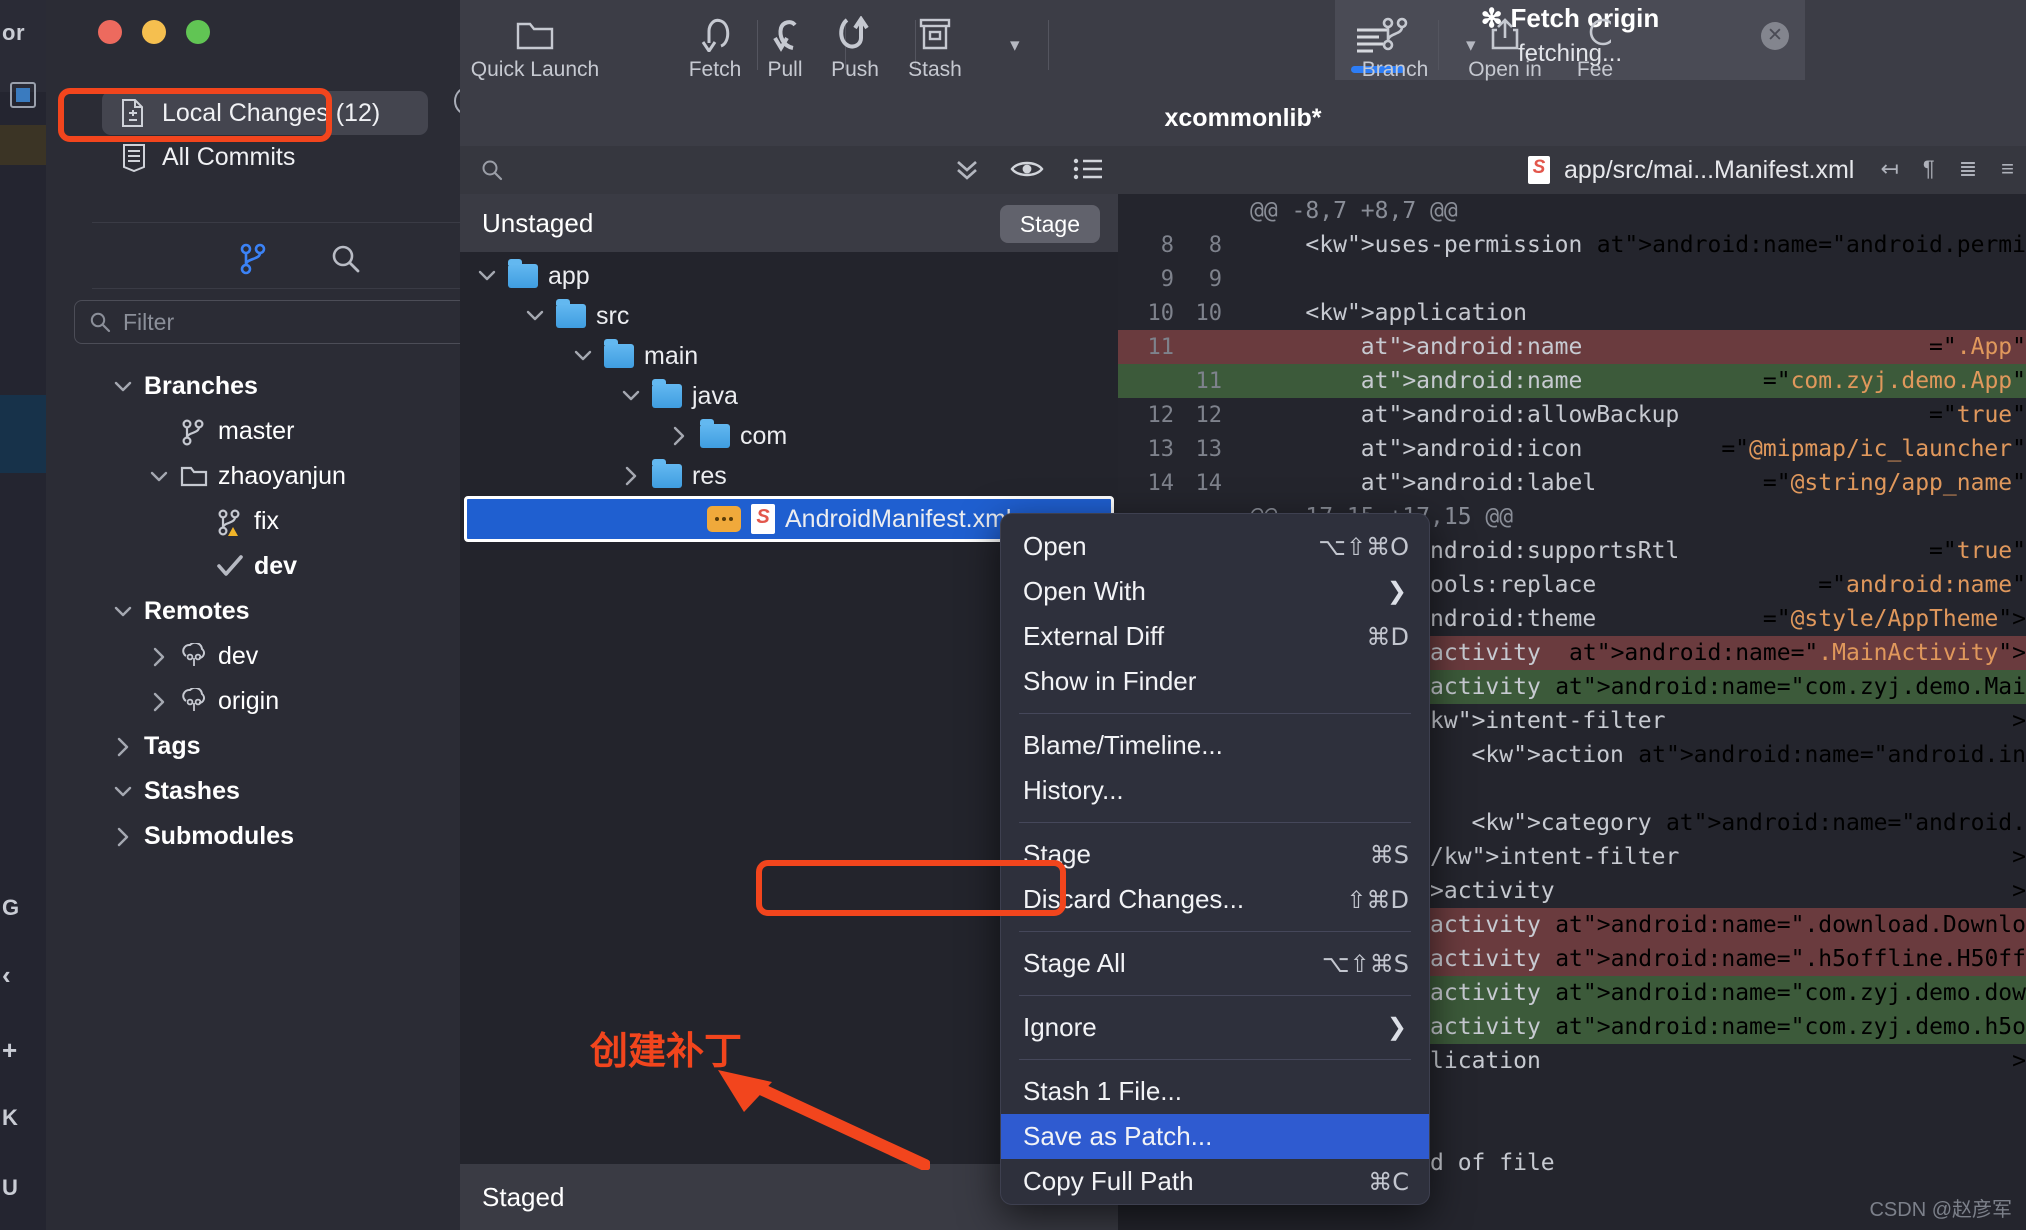 The image size is (2026, 1230). Describe the element at coordinates (13, 32) in the screenshot. I see `bg-text-or: or` at that location.